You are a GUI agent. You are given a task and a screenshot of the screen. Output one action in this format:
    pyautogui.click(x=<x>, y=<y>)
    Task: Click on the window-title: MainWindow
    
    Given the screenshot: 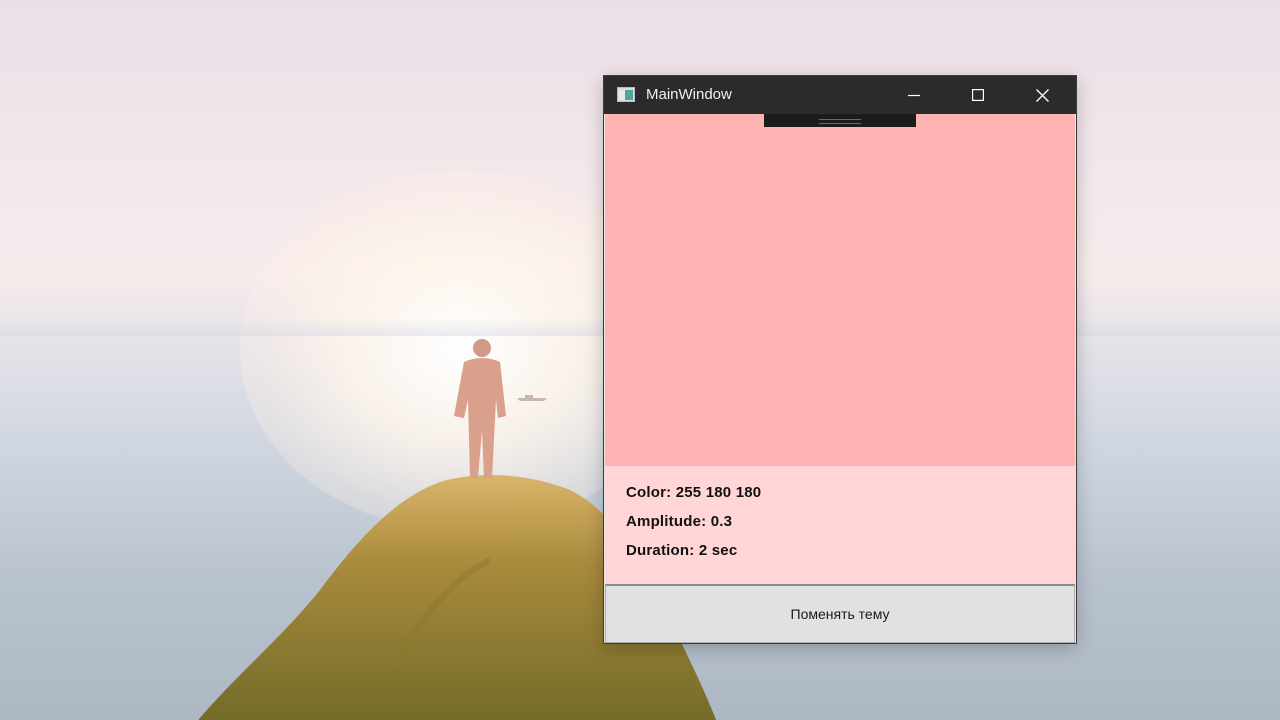 What is the action you would take?
    pyautogui.click(x=689, y=94)
    